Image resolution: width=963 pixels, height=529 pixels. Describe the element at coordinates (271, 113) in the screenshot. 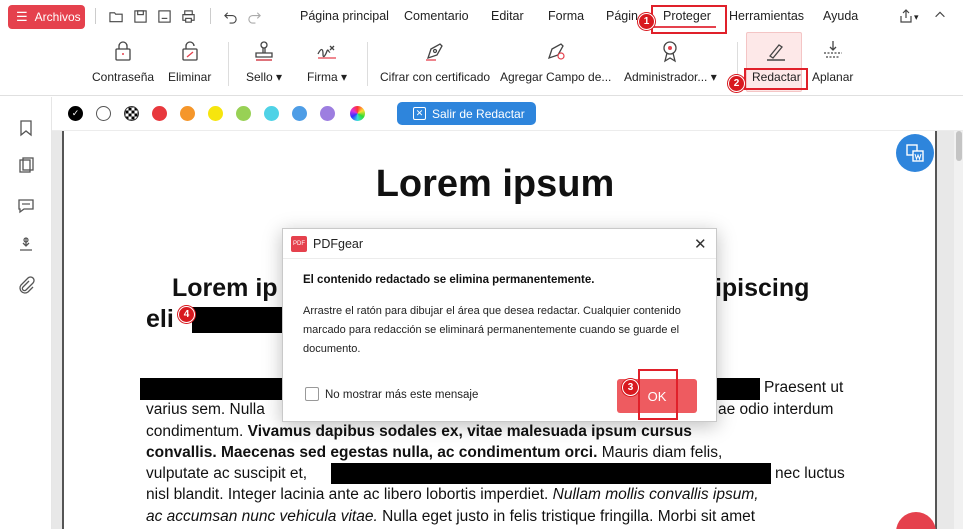

I see `color-cyan` at that location.